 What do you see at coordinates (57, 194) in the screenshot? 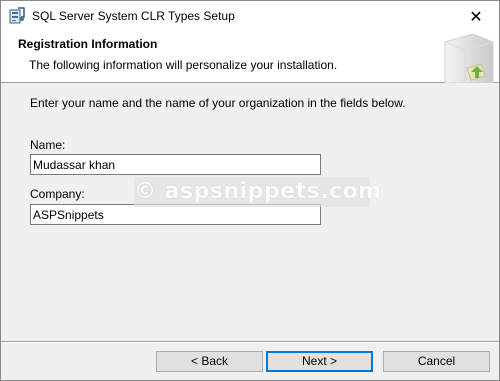
I see `company-label: Company:` at bounding box center [57, 194].